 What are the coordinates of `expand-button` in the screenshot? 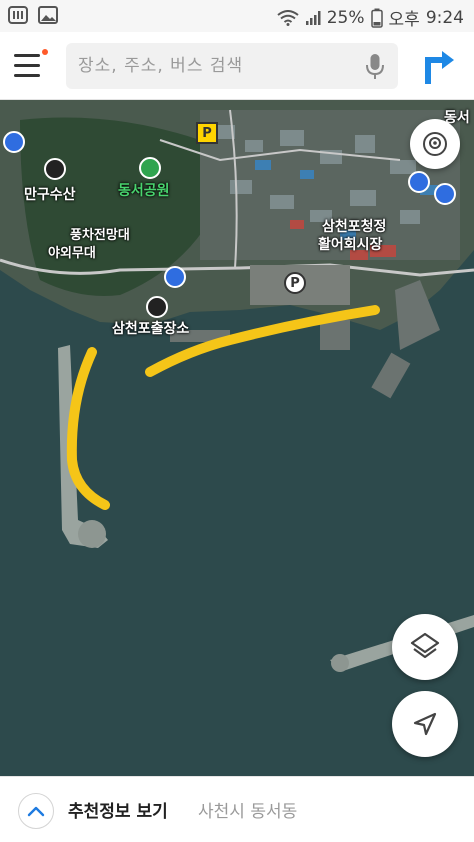 It's located at (36, 811).